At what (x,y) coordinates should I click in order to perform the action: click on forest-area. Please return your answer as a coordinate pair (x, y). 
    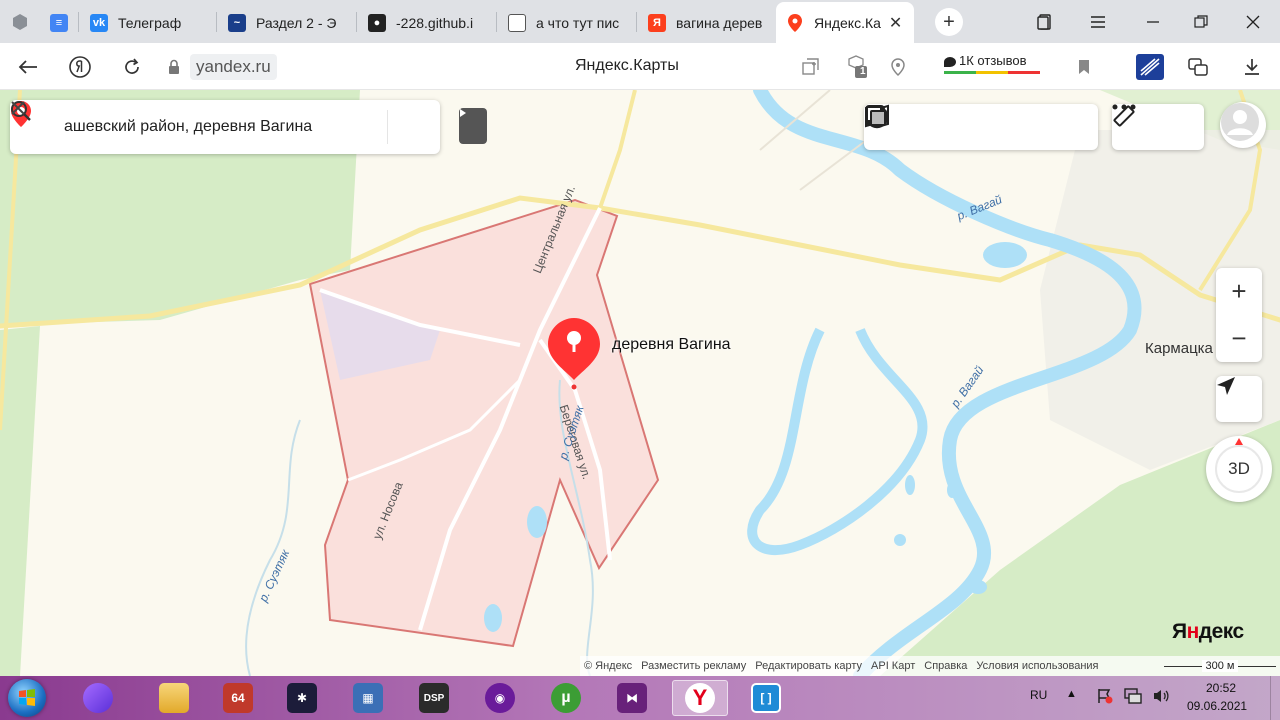
    Looking at the image, I should click on (20, 501).